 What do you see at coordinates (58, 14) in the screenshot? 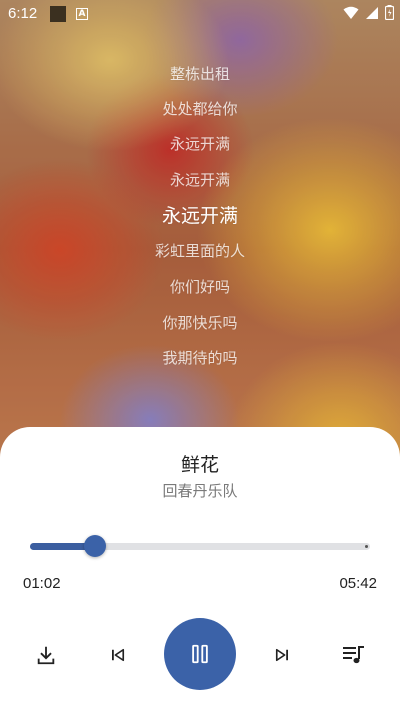
I see `app-notification-icon` at bounding box center [58, 14].